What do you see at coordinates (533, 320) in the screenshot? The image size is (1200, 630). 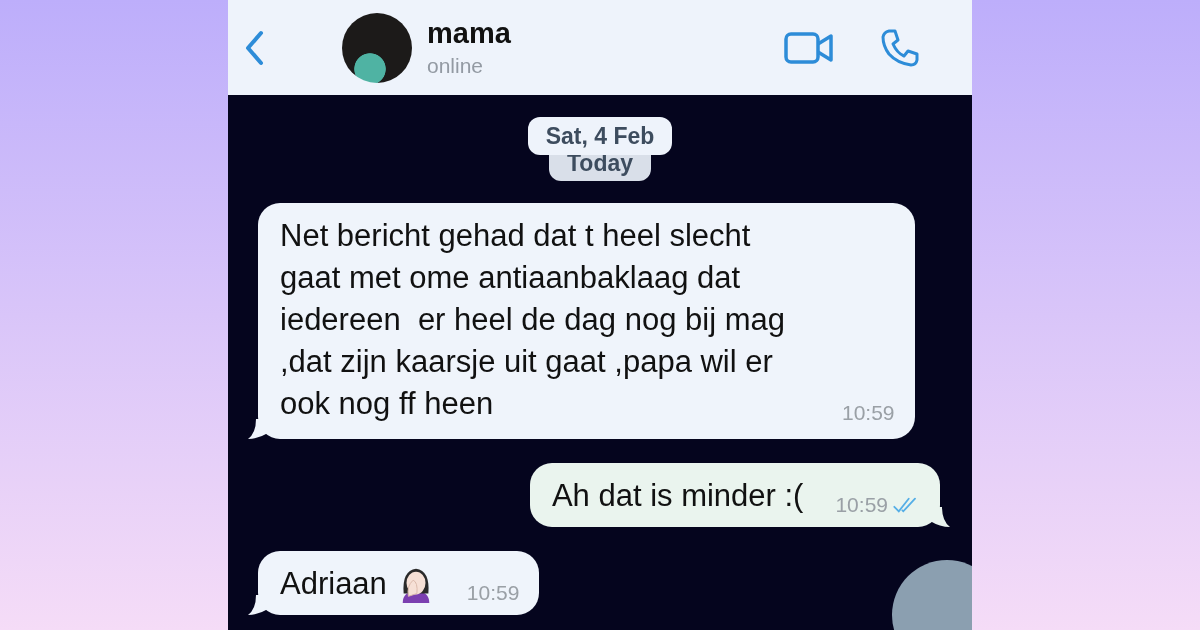 I see `message-text: Net bericht gehad dat t heel slecht gaat met ome antiaanbaklaag dat iedereen er heel de dag nog bij mag ,dat zijn kaarsje uit gaat ,papa wil er ook nog ff heen` at bounding box center [533, 320].